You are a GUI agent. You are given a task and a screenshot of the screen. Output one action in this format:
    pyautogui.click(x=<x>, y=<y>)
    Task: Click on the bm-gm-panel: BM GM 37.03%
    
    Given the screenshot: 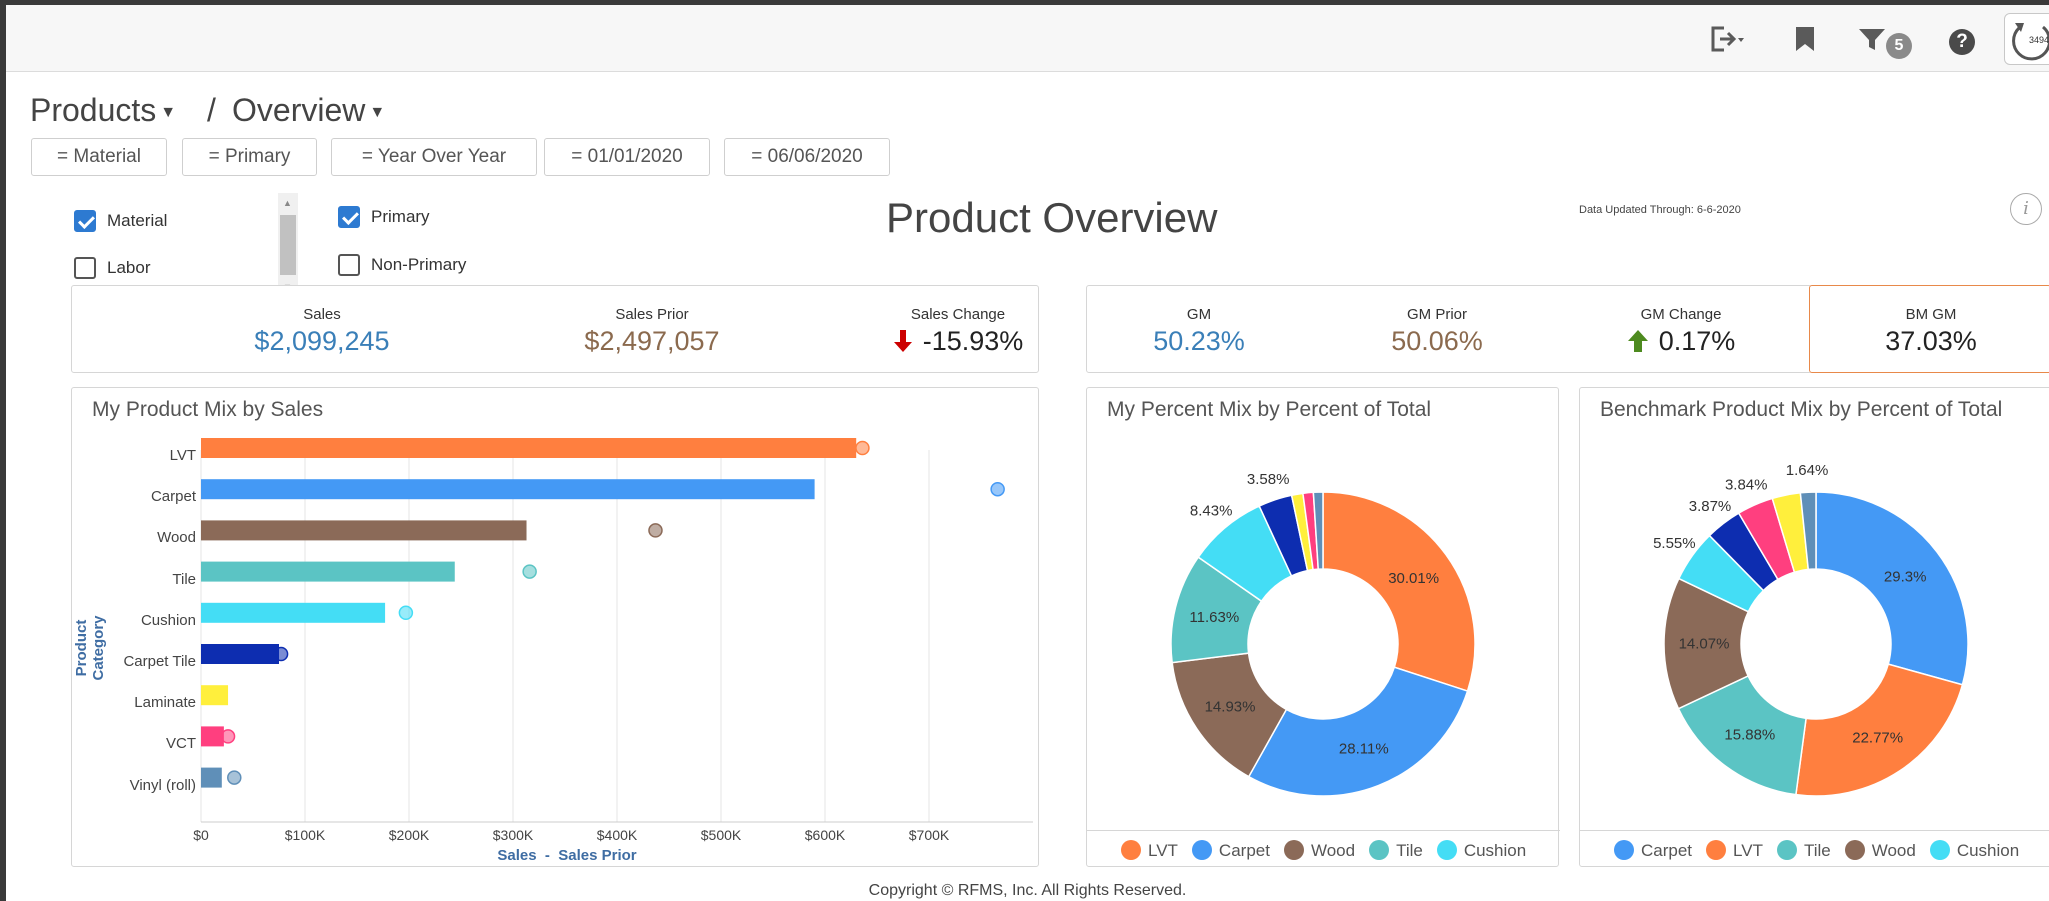 What is the action you would take?
    pyautogui.click(x=1929, y=329)
    